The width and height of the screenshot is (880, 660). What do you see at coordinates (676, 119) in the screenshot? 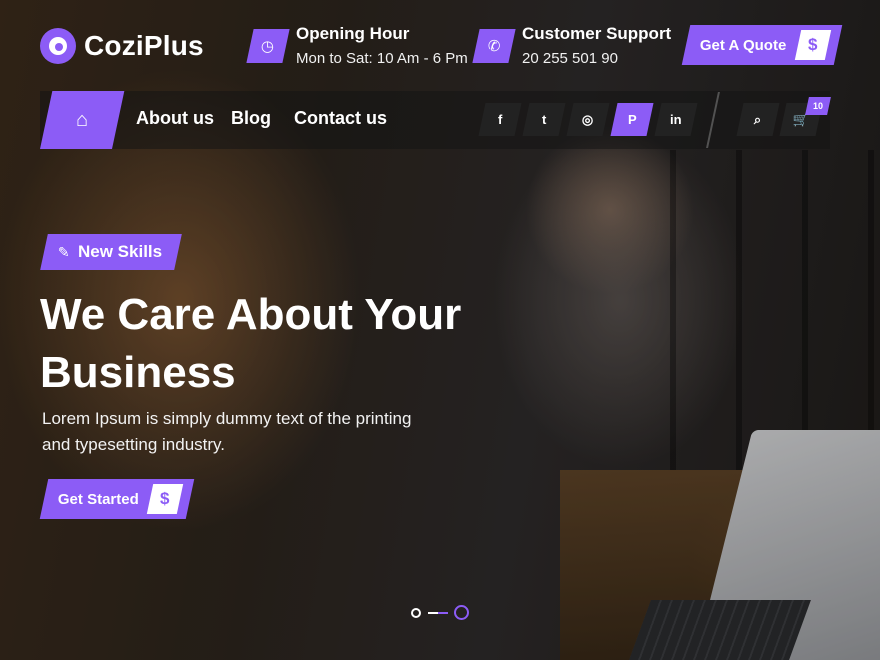
I see `linkedin-icon: in` at bounding box center [676, 119].